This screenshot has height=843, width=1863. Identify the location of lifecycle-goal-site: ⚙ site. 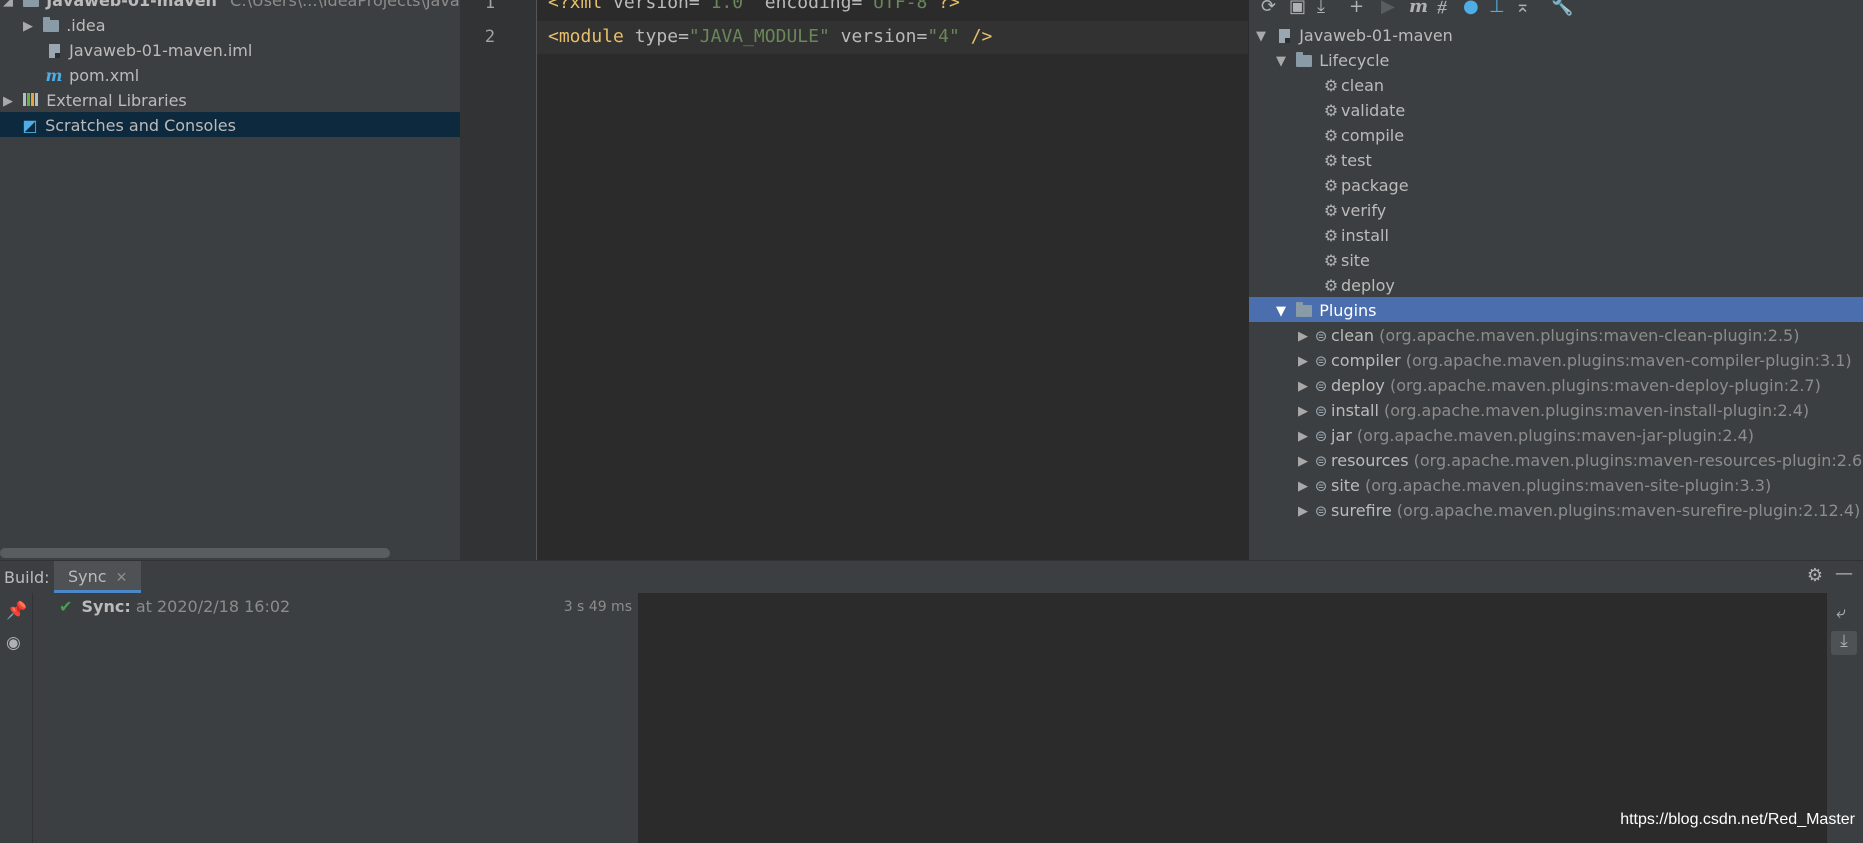
(1556, 259).